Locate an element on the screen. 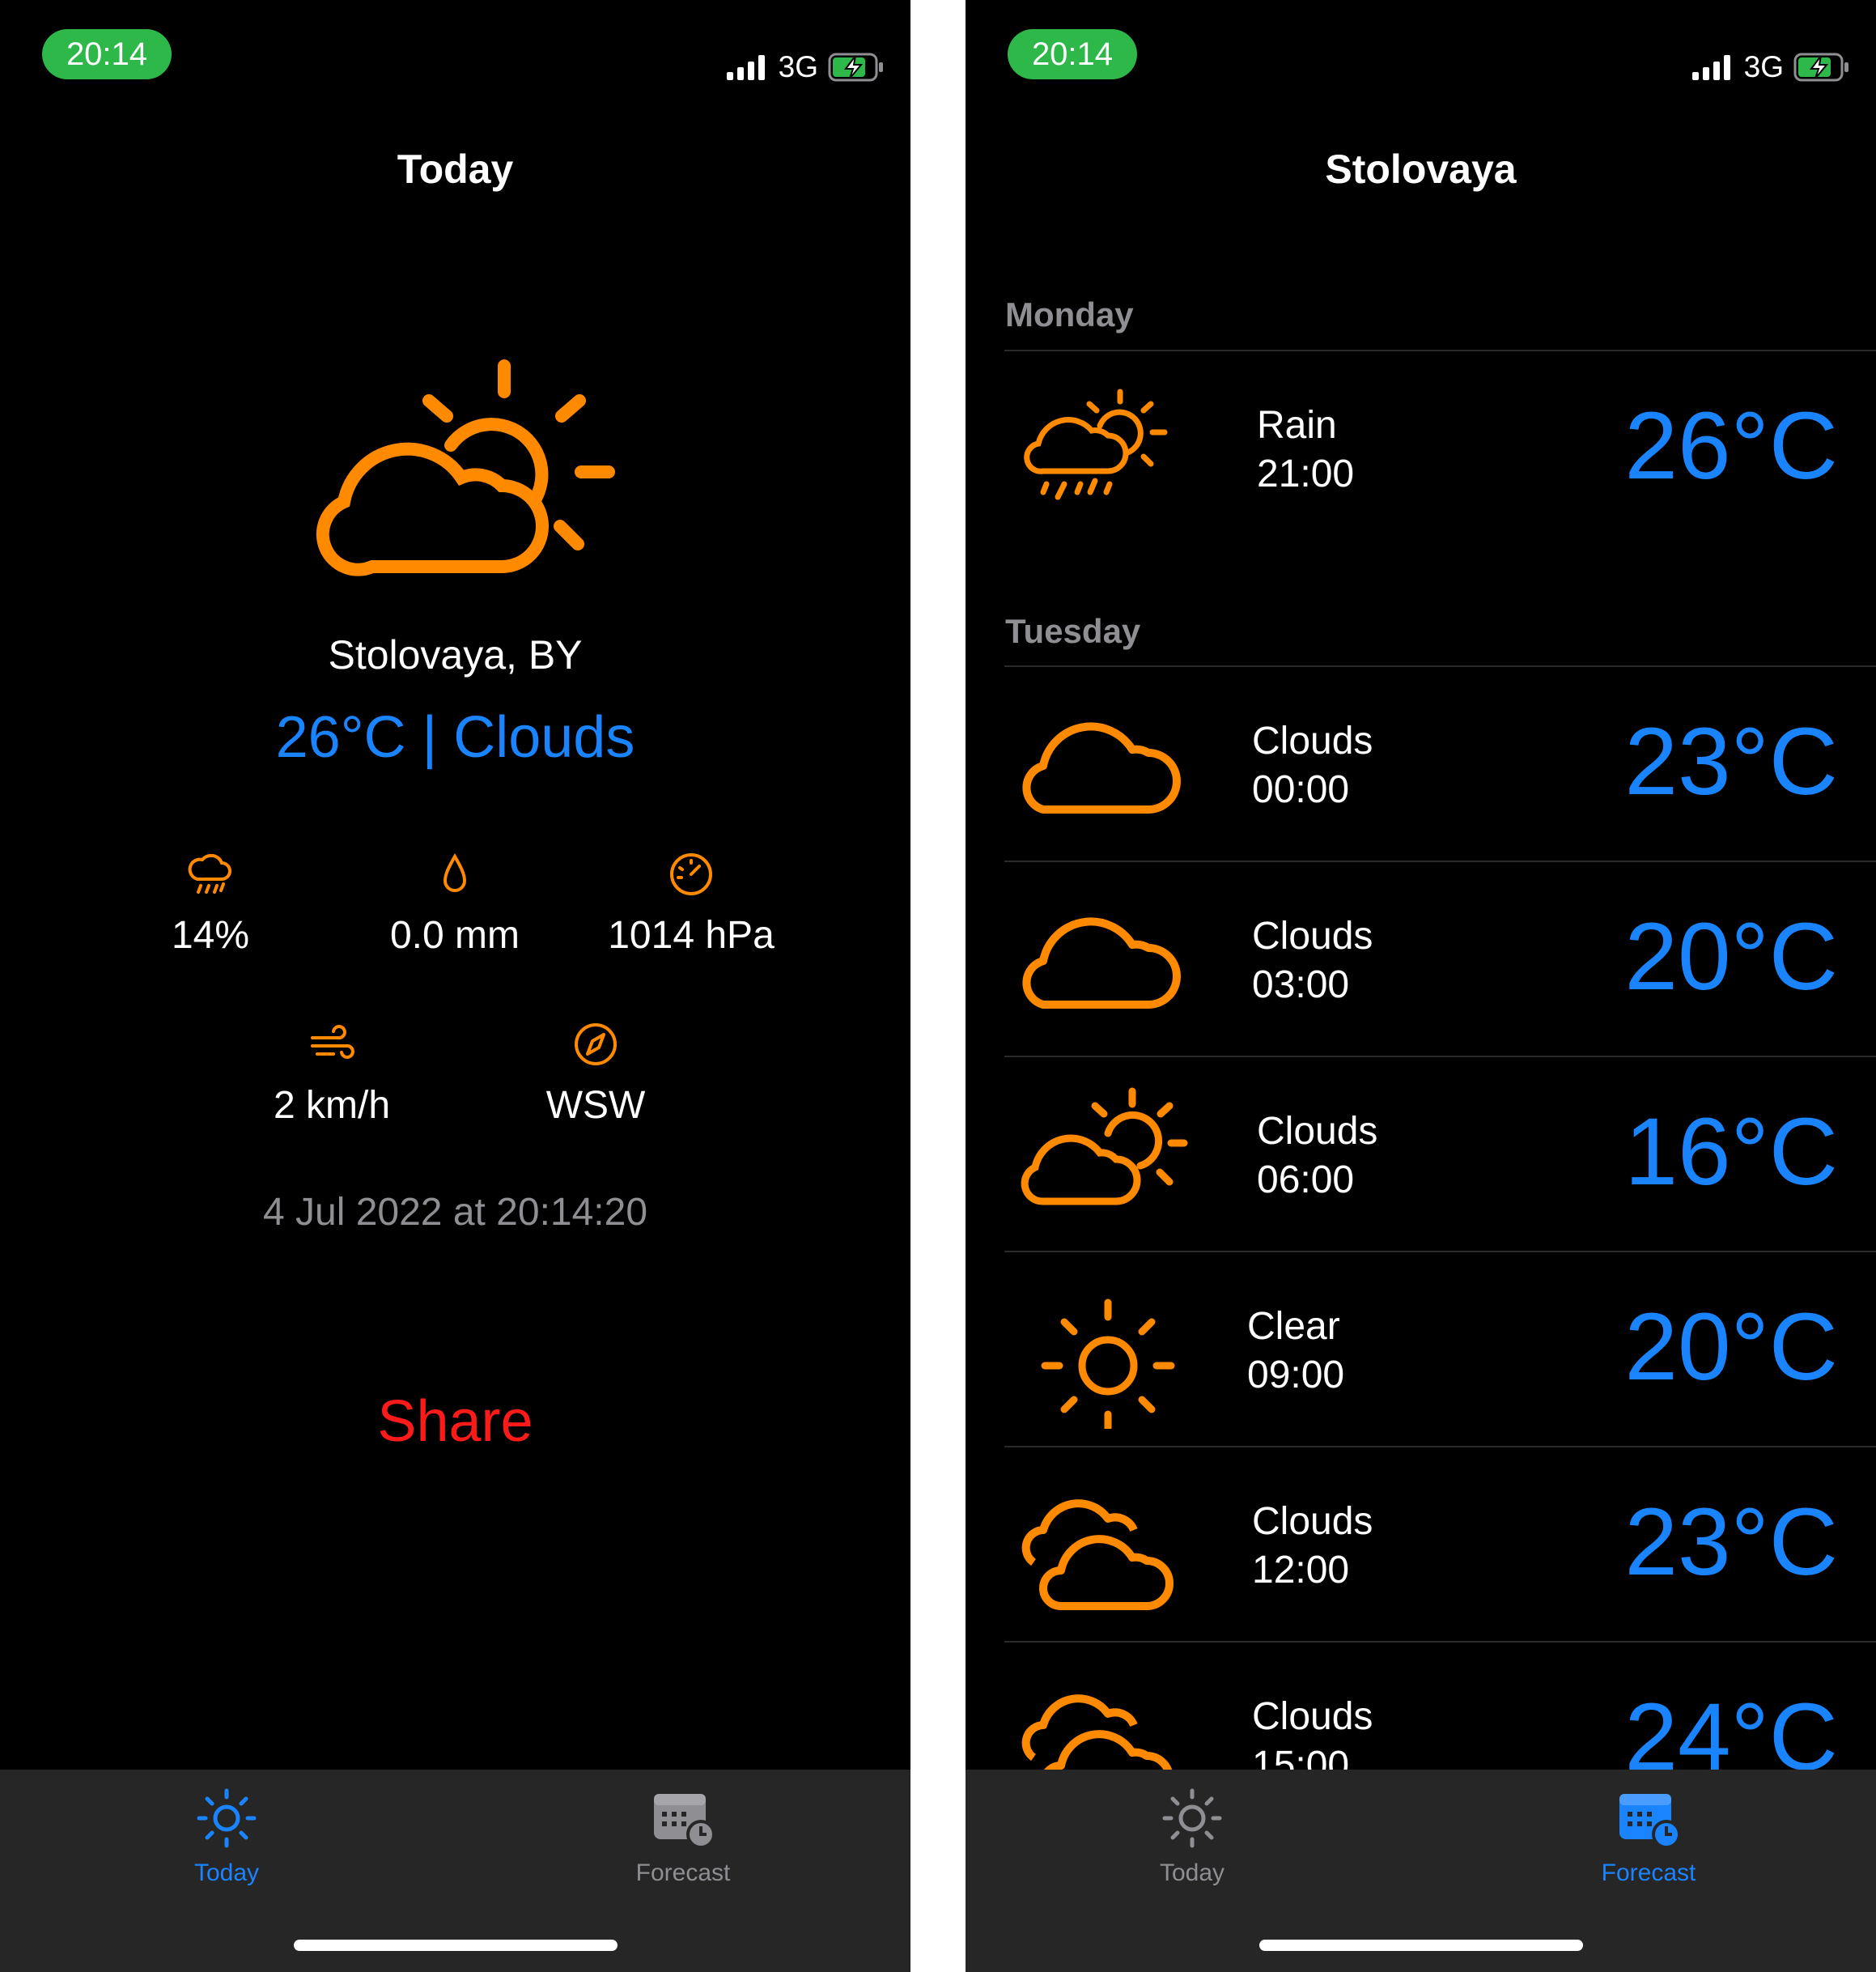 Image resolution: width=1876 pixels, height=1972 pixels. time-label: 21:00 is located at coordinates (1306, 474).